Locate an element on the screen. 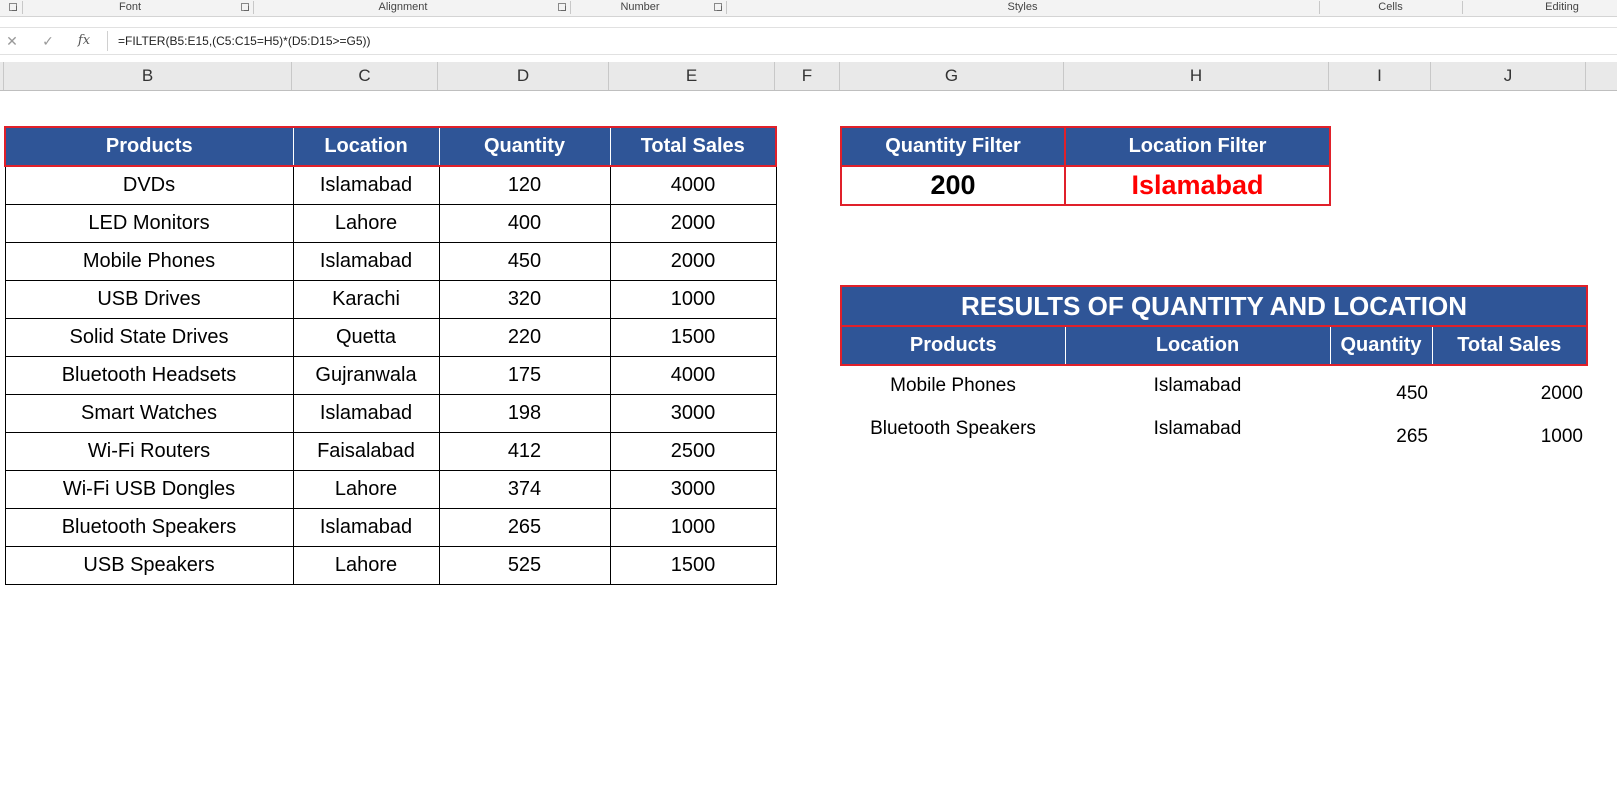 The image size is (1617, 809). cell-total-sales: 2500 is located at coordinates (693, 451).